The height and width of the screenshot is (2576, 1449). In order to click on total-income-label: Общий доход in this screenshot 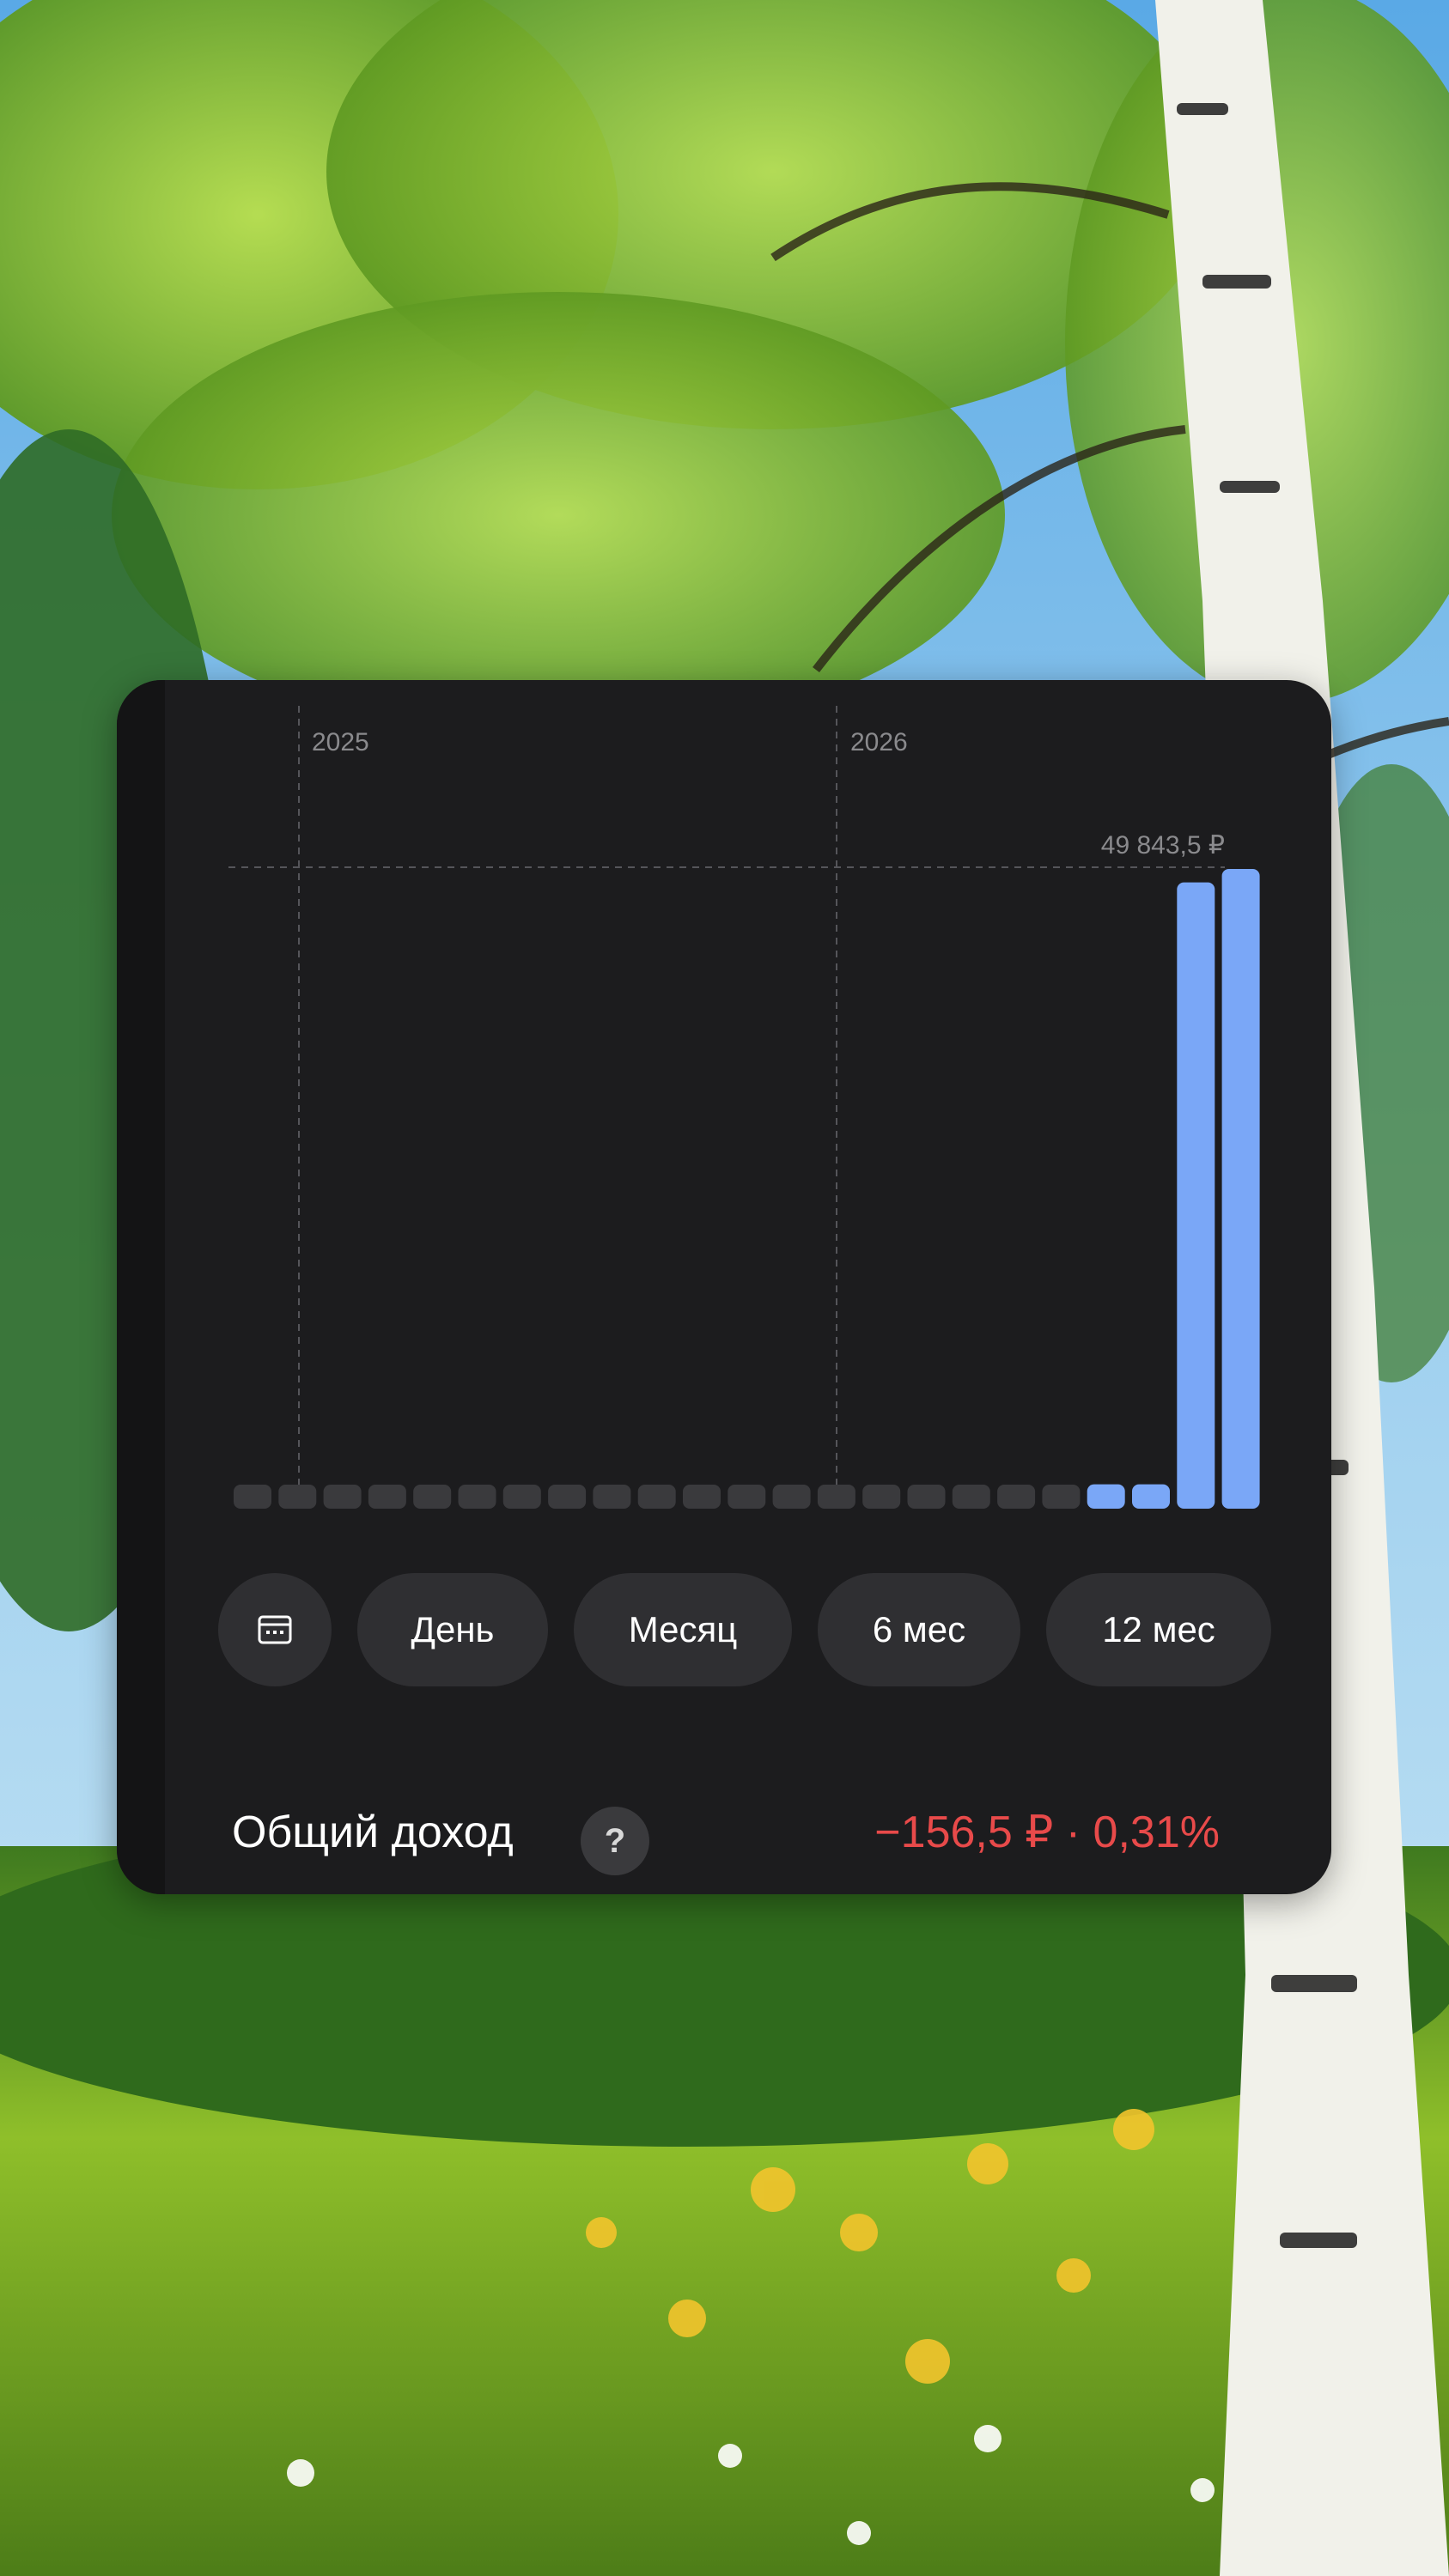, I will do `click(373, 1832)`.